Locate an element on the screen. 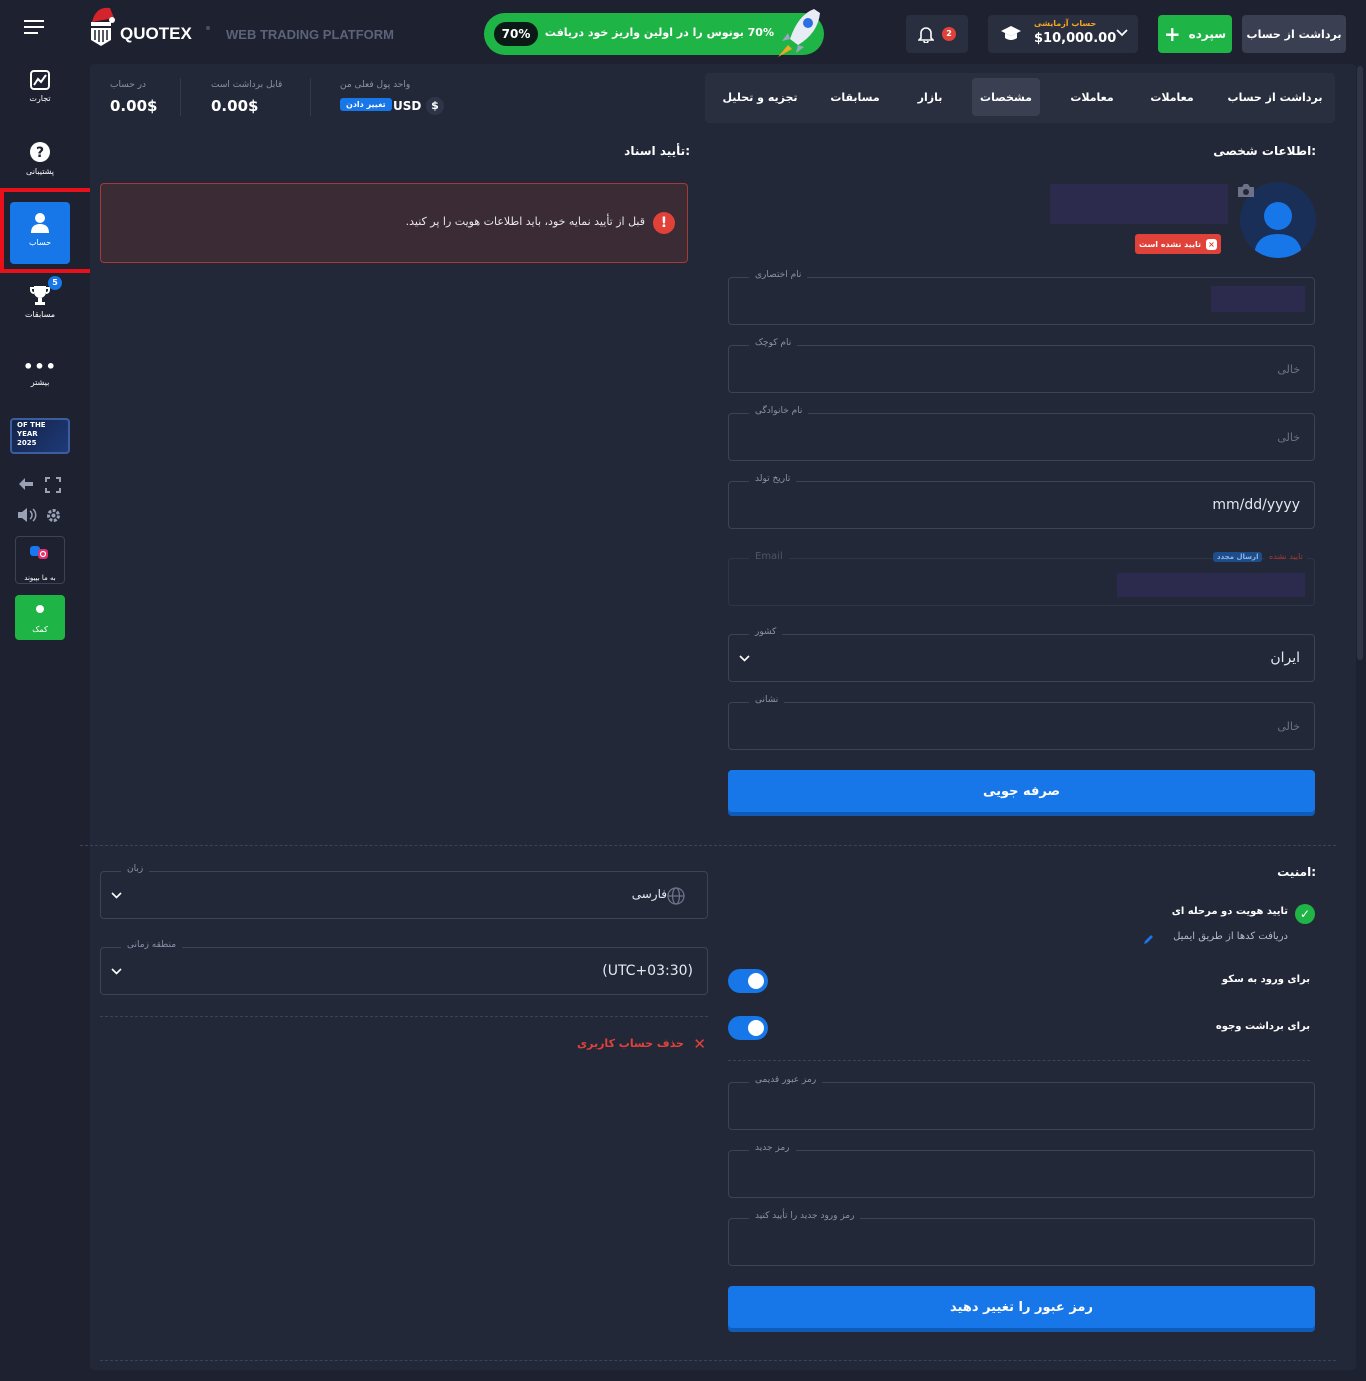  currency-label: واحد پول فعلی من is located at coordinates (375, 85).